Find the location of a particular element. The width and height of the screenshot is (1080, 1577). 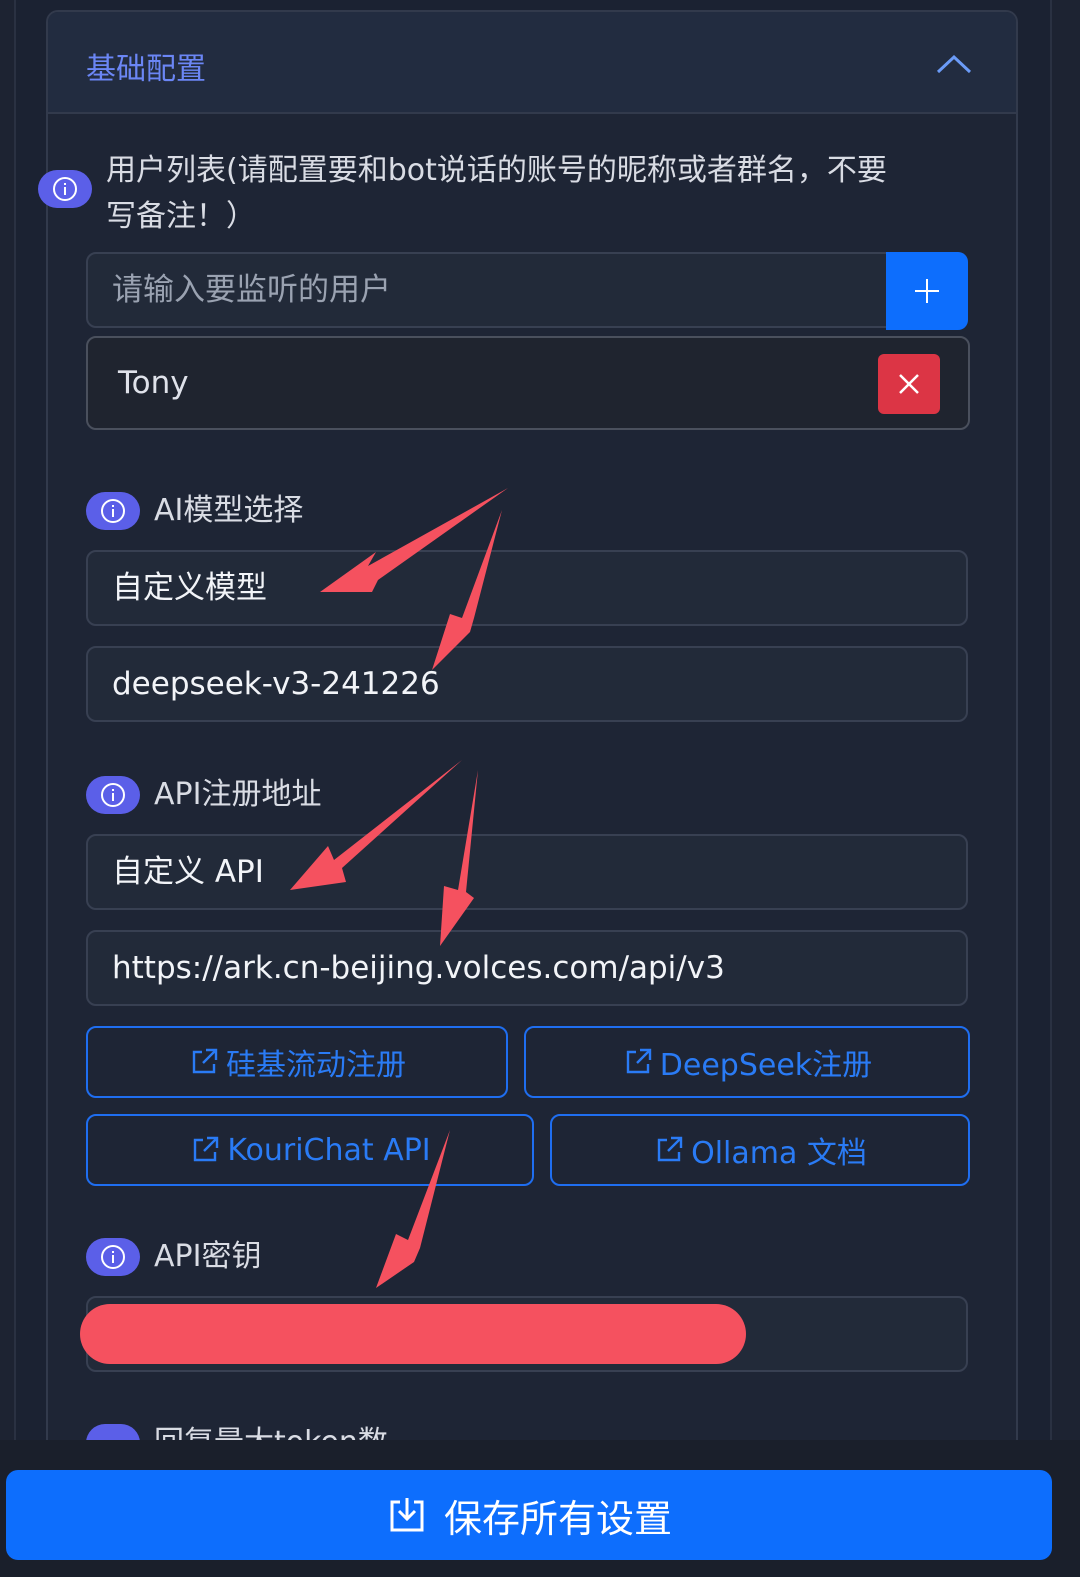

link-label: KouriChat API is located at coordinates (329, 1150).